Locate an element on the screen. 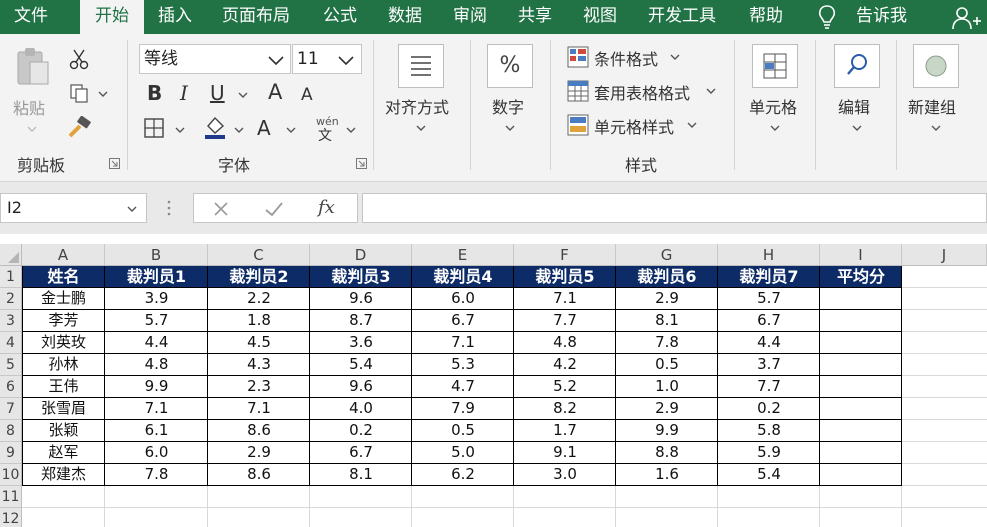  underline-button: U is located at coordinates (217, 93).